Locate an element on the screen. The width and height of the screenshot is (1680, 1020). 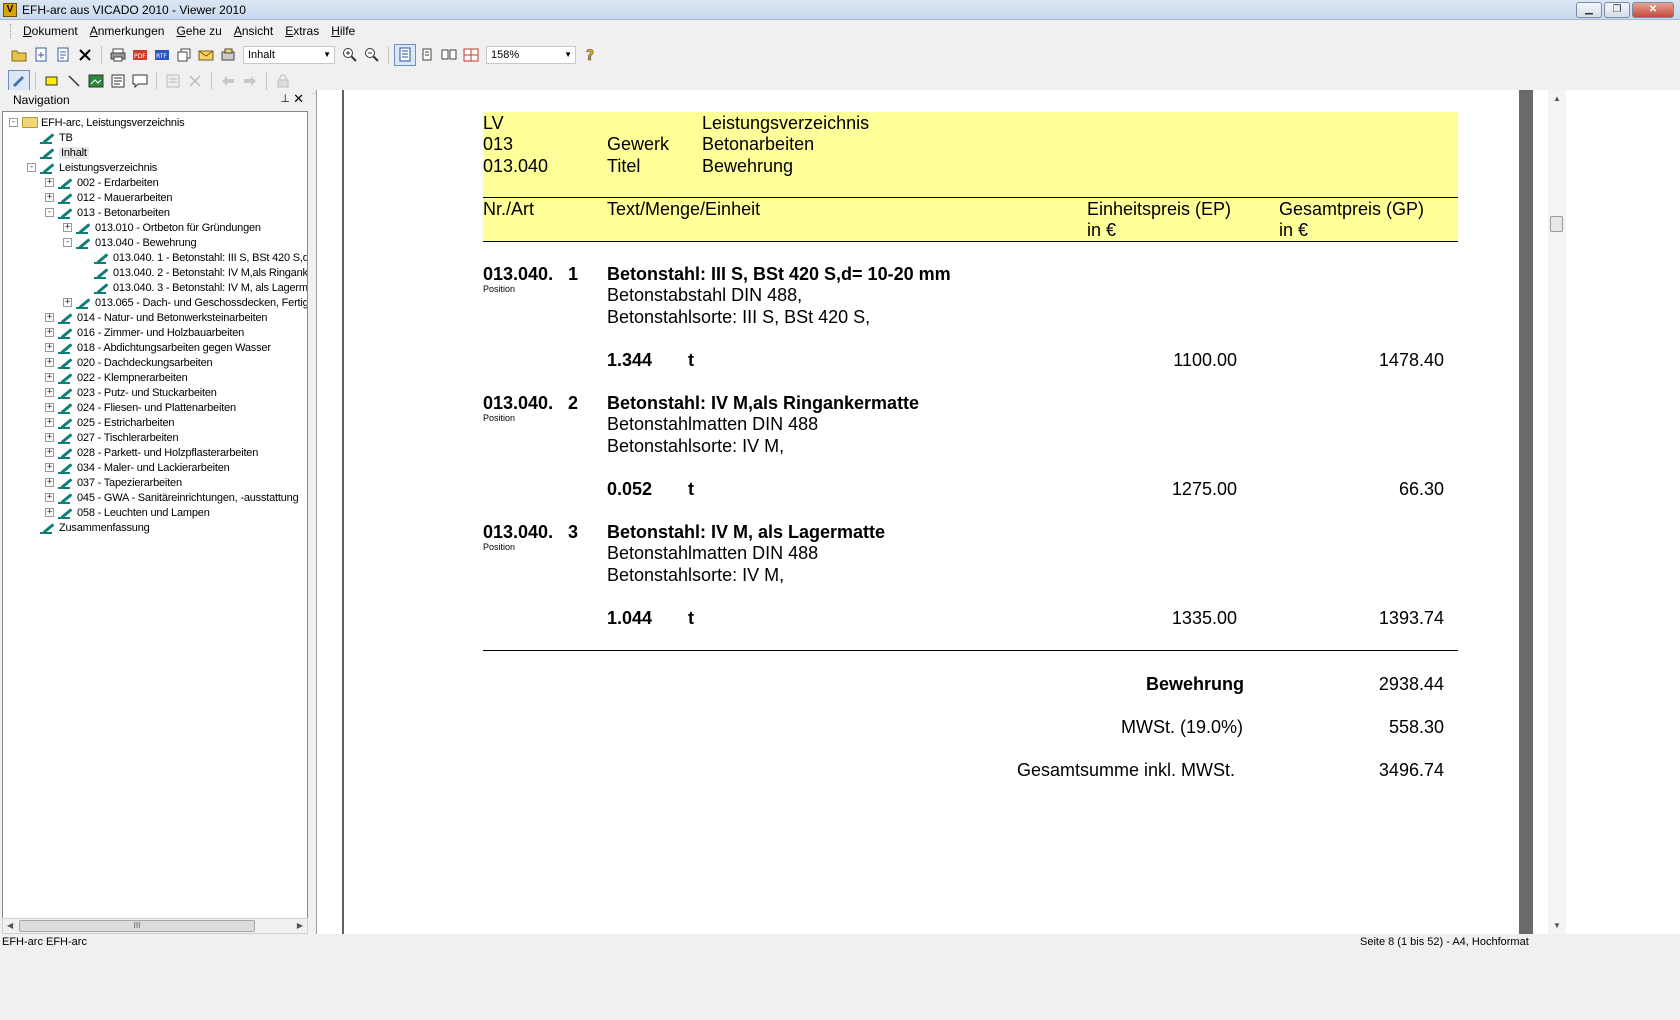
tree-item: +012 - Mauerarbeiten is located at coordinates (108, 197).